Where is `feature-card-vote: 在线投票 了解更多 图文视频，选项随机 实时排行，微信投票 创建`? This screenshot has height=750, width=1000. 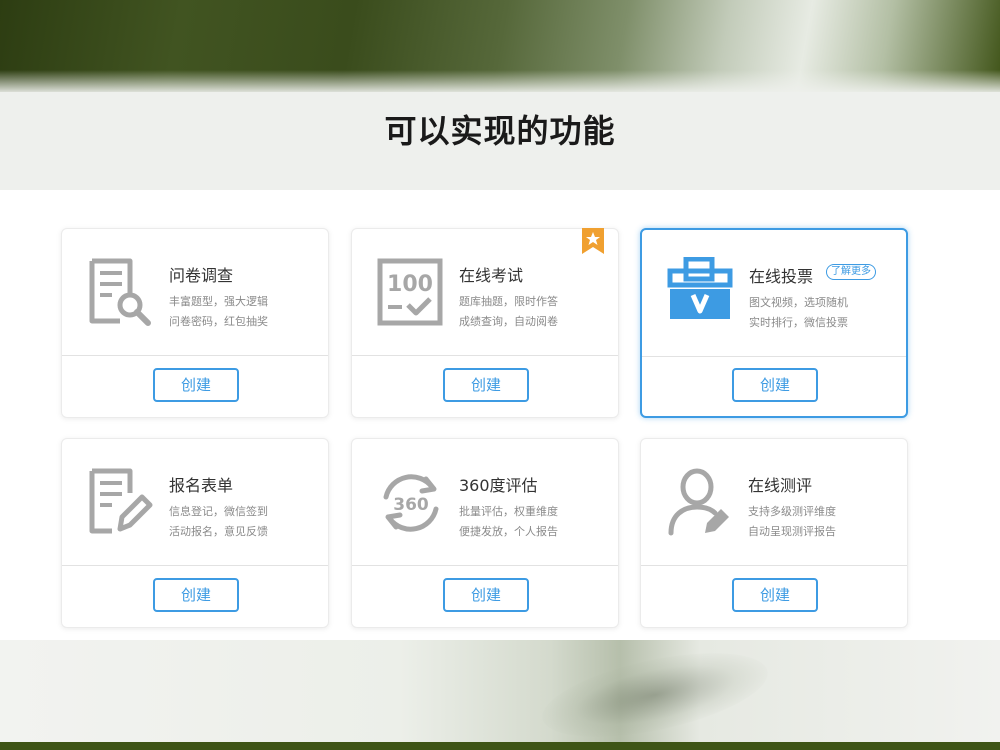 feature-card-vote: 在线投票 了解更多 图文视频，选项随机 实时排行，微信投票 创建 is located at coordinates (774, 323).